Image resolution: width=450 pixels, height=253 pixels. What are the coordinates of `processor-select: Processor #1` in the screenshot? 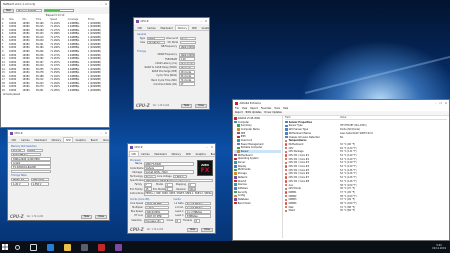 It's located at (153, 220).